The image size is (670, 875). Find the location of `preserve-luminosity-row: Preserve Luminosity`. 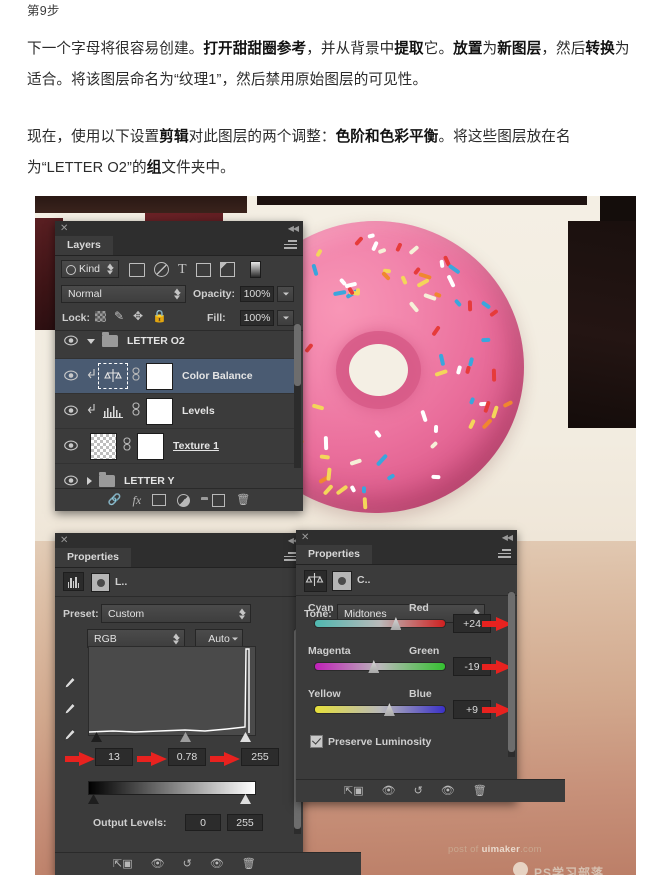

preserve-luminosity-row: Preserve Luminosity is located at coordinates (406, 743).